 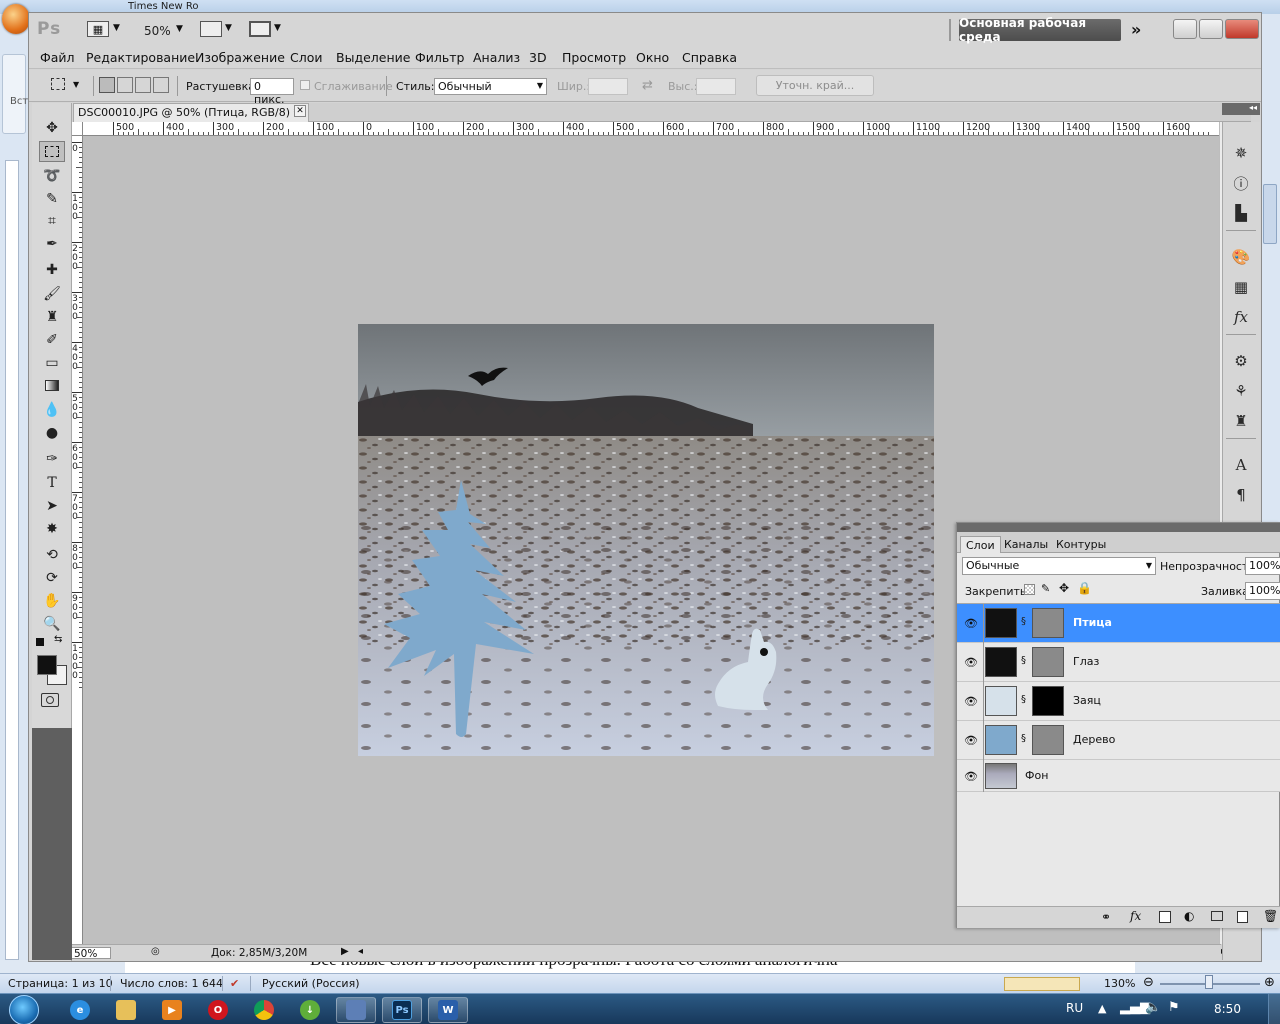 What do you see at coordinates (709, 57) in the screenshot?
I see `menu-help: Справка` at bounding box center [709, 57].